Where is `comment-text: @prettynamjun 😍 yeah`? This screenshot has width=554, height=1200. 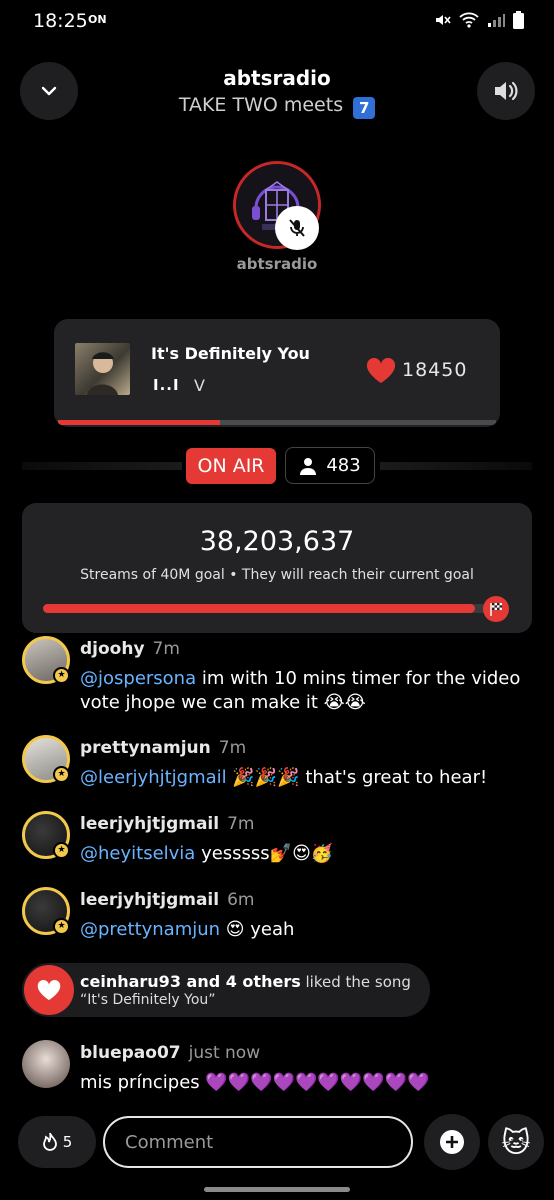 comment-text: @prettynamjun 😍 yeah is located at coordinates (310, 930).